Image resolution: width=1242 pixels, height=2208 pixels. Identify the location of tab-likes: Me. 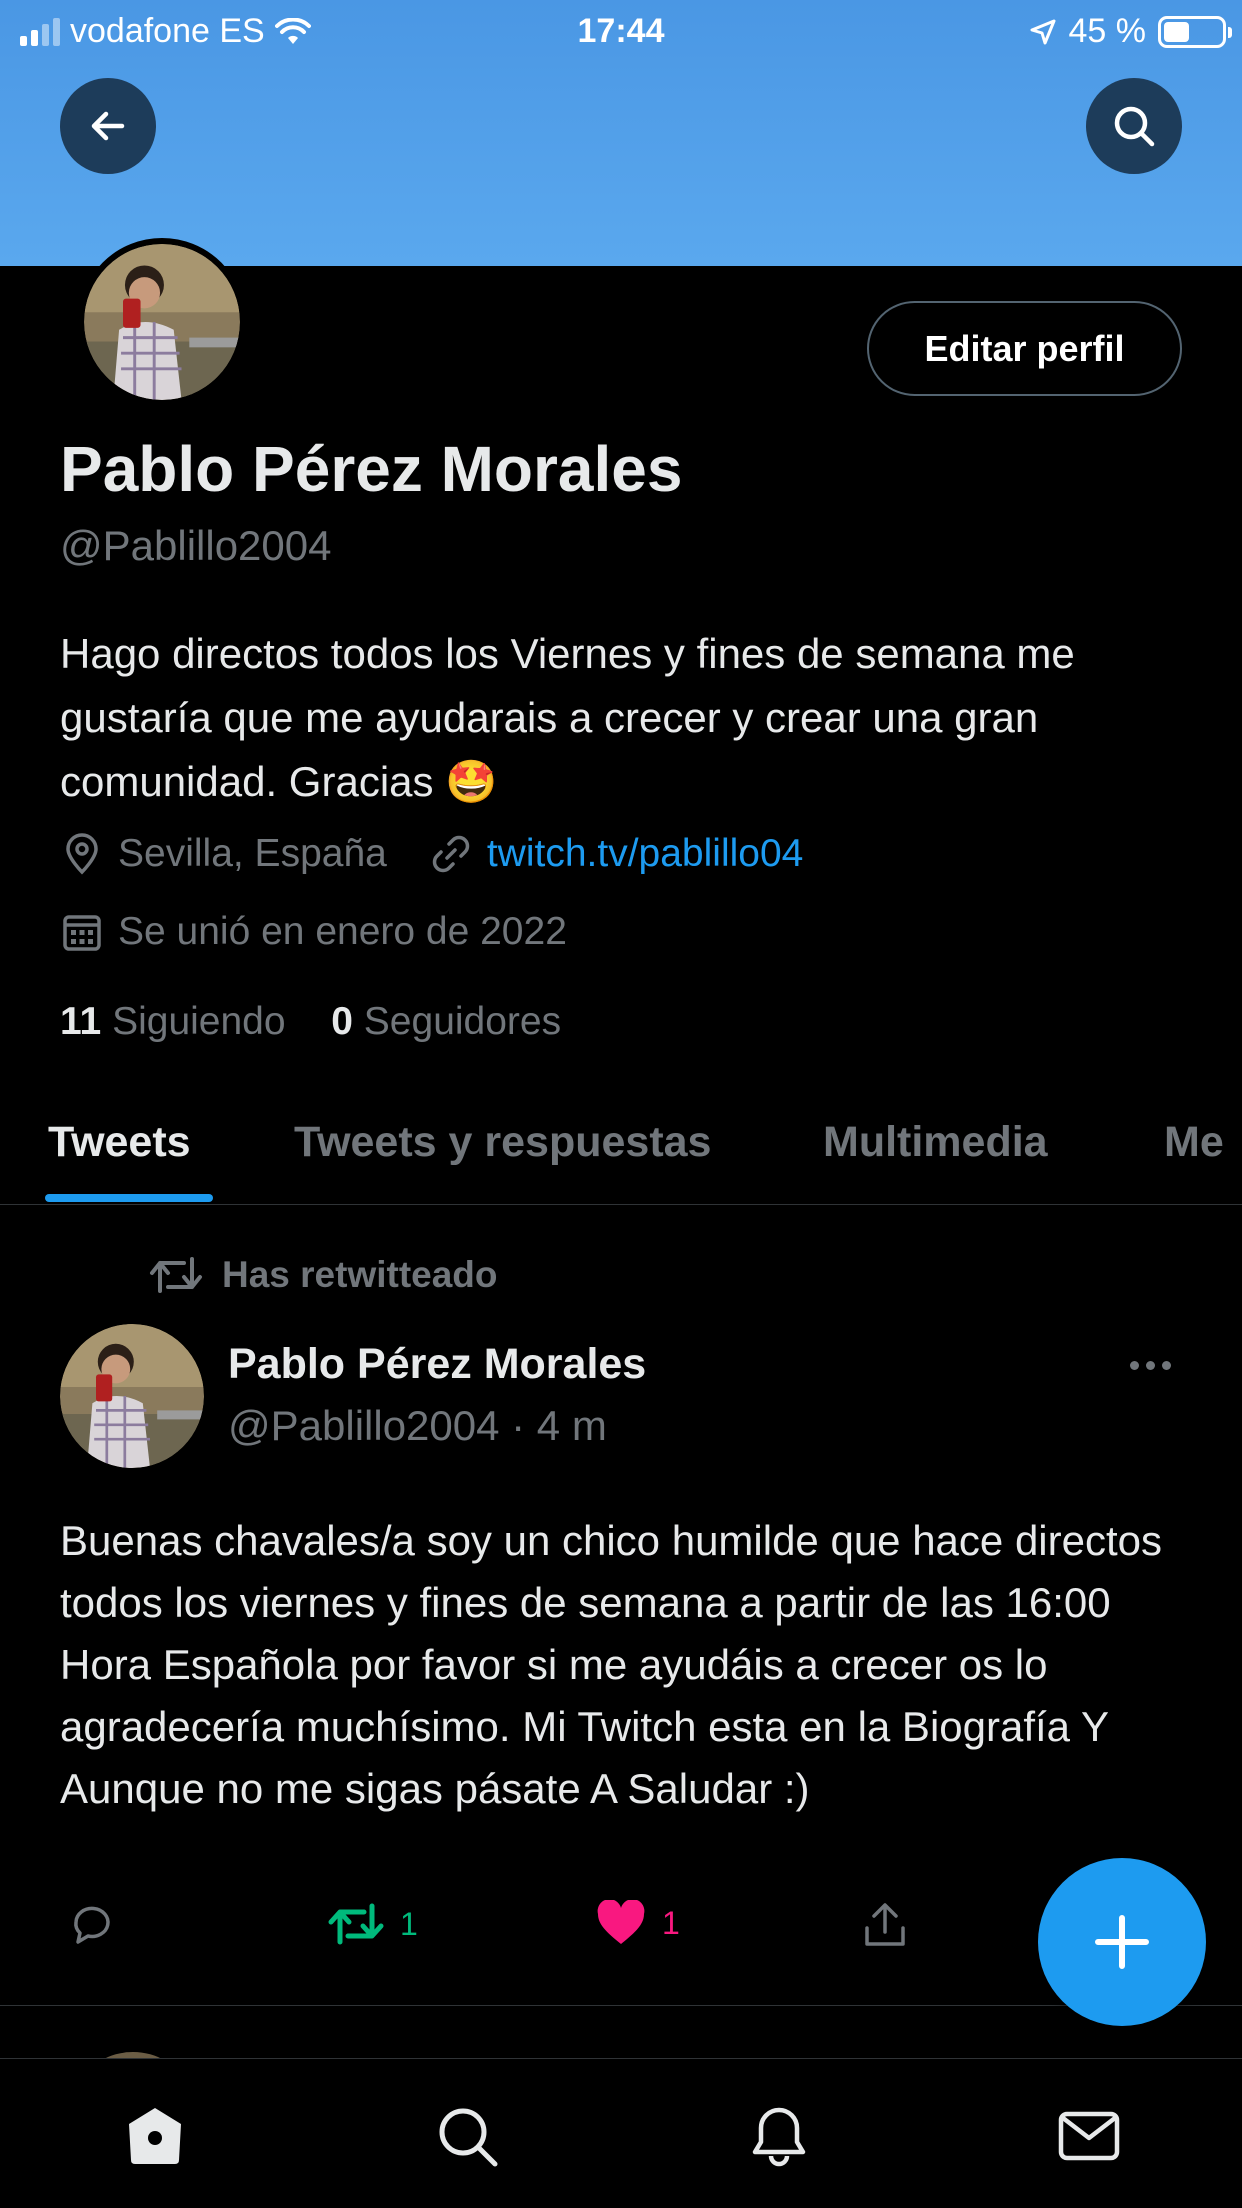
(1194, 1142).